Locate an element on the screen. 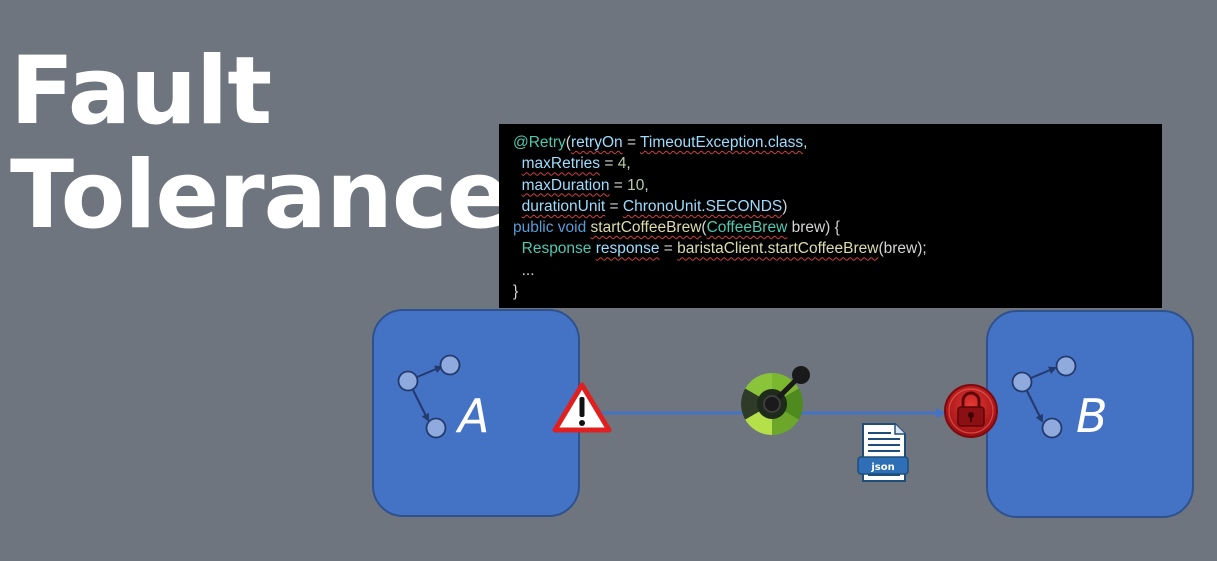 This screenshot has height=561, width=1217. lock-icon is located at coordinates (971, 411).